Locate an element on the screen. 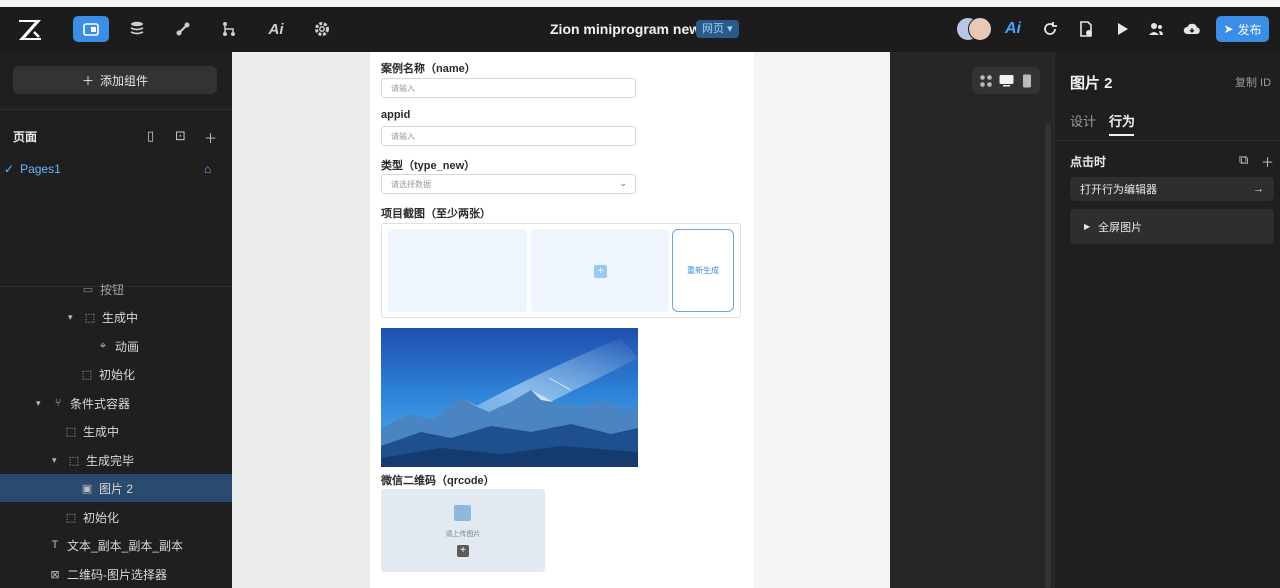  ai-icon: Ai is located at coordinates (276, 29).